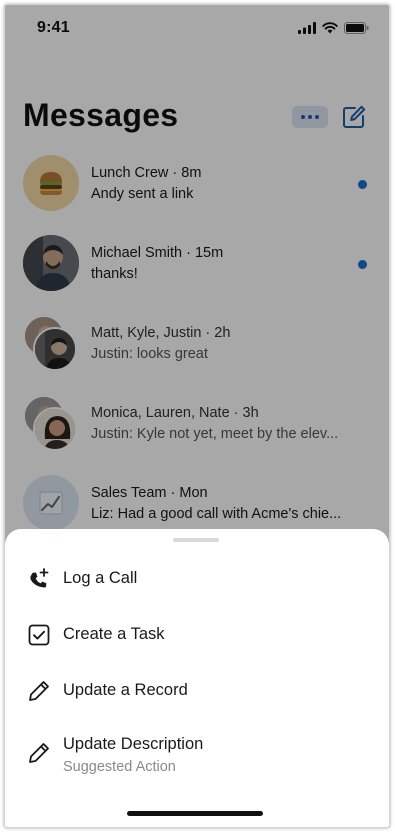 The height and width of the screenshot is (832, 395). What do you see at coordinates (197, 692) in the screenshot?
I see `update-record-action: Update a Record` at bounding box center [197, 692].